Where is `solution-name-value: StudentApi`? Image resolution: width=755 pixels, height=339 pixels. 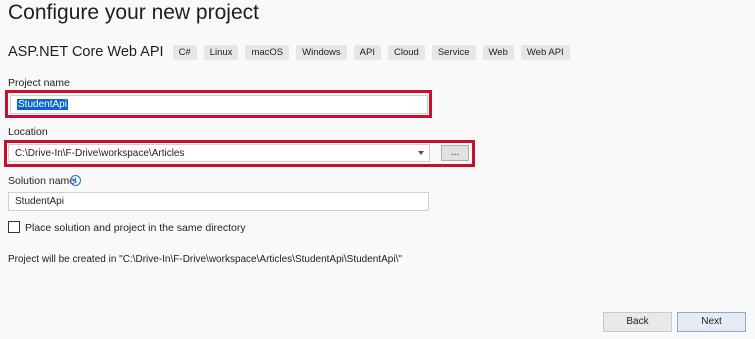 solution-name-value: StudentApi is located at coordinates (39, 201).